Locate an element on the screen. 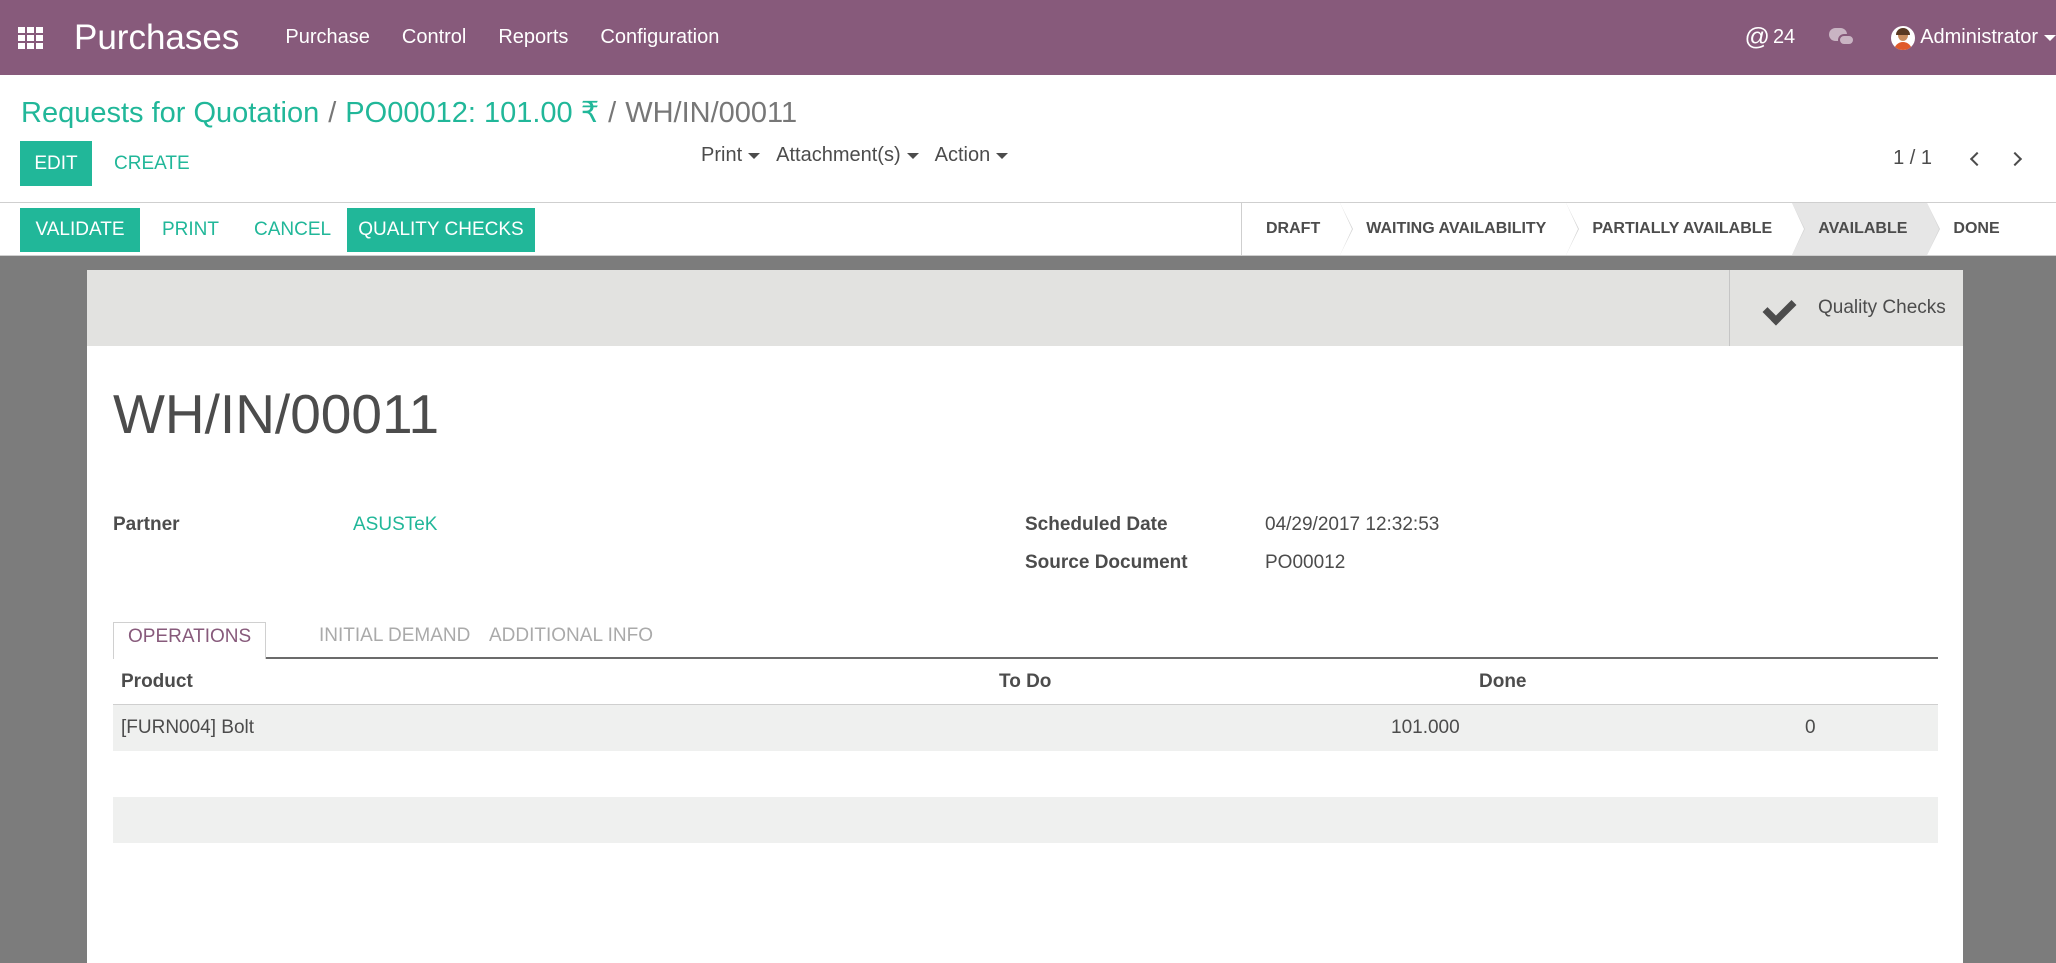  pager-value: 1 / 1 is located at coordinates (1912, 158).